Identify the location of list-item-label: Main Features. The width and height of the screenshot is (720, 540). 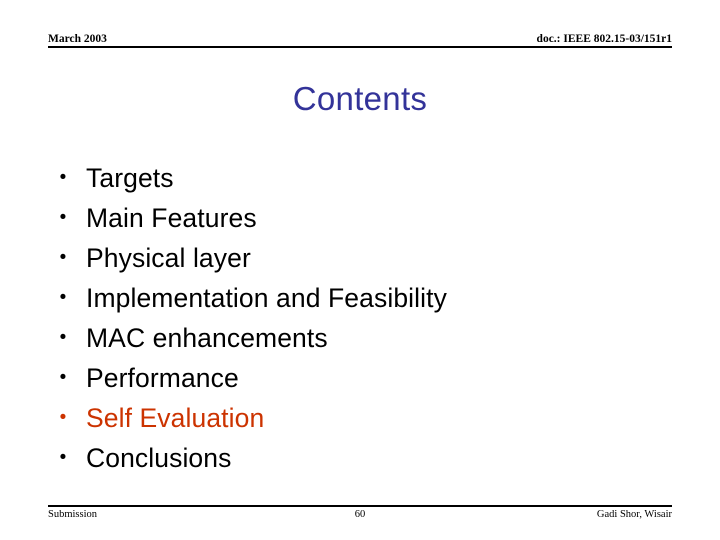
(171, 218).